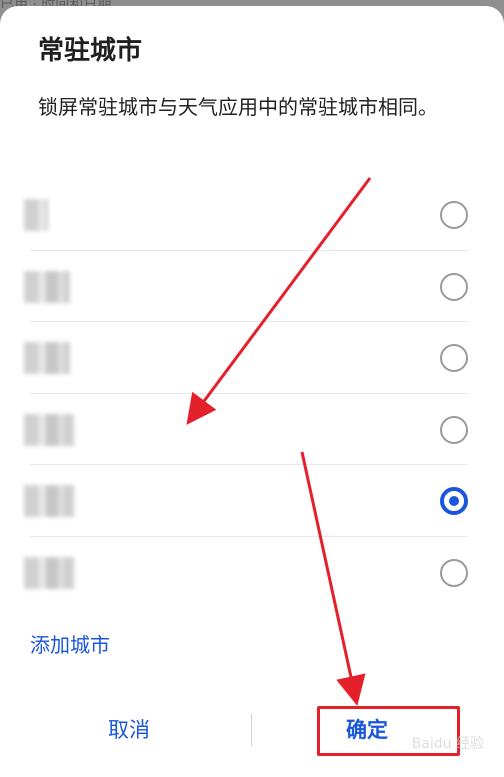 The image size is (504, 777). Describe the element at coordinates (238, 107) in the screenshot. I see `dialog-description: 锁屏常驻城市与天气应用中的常驻城市相同。` at that location.